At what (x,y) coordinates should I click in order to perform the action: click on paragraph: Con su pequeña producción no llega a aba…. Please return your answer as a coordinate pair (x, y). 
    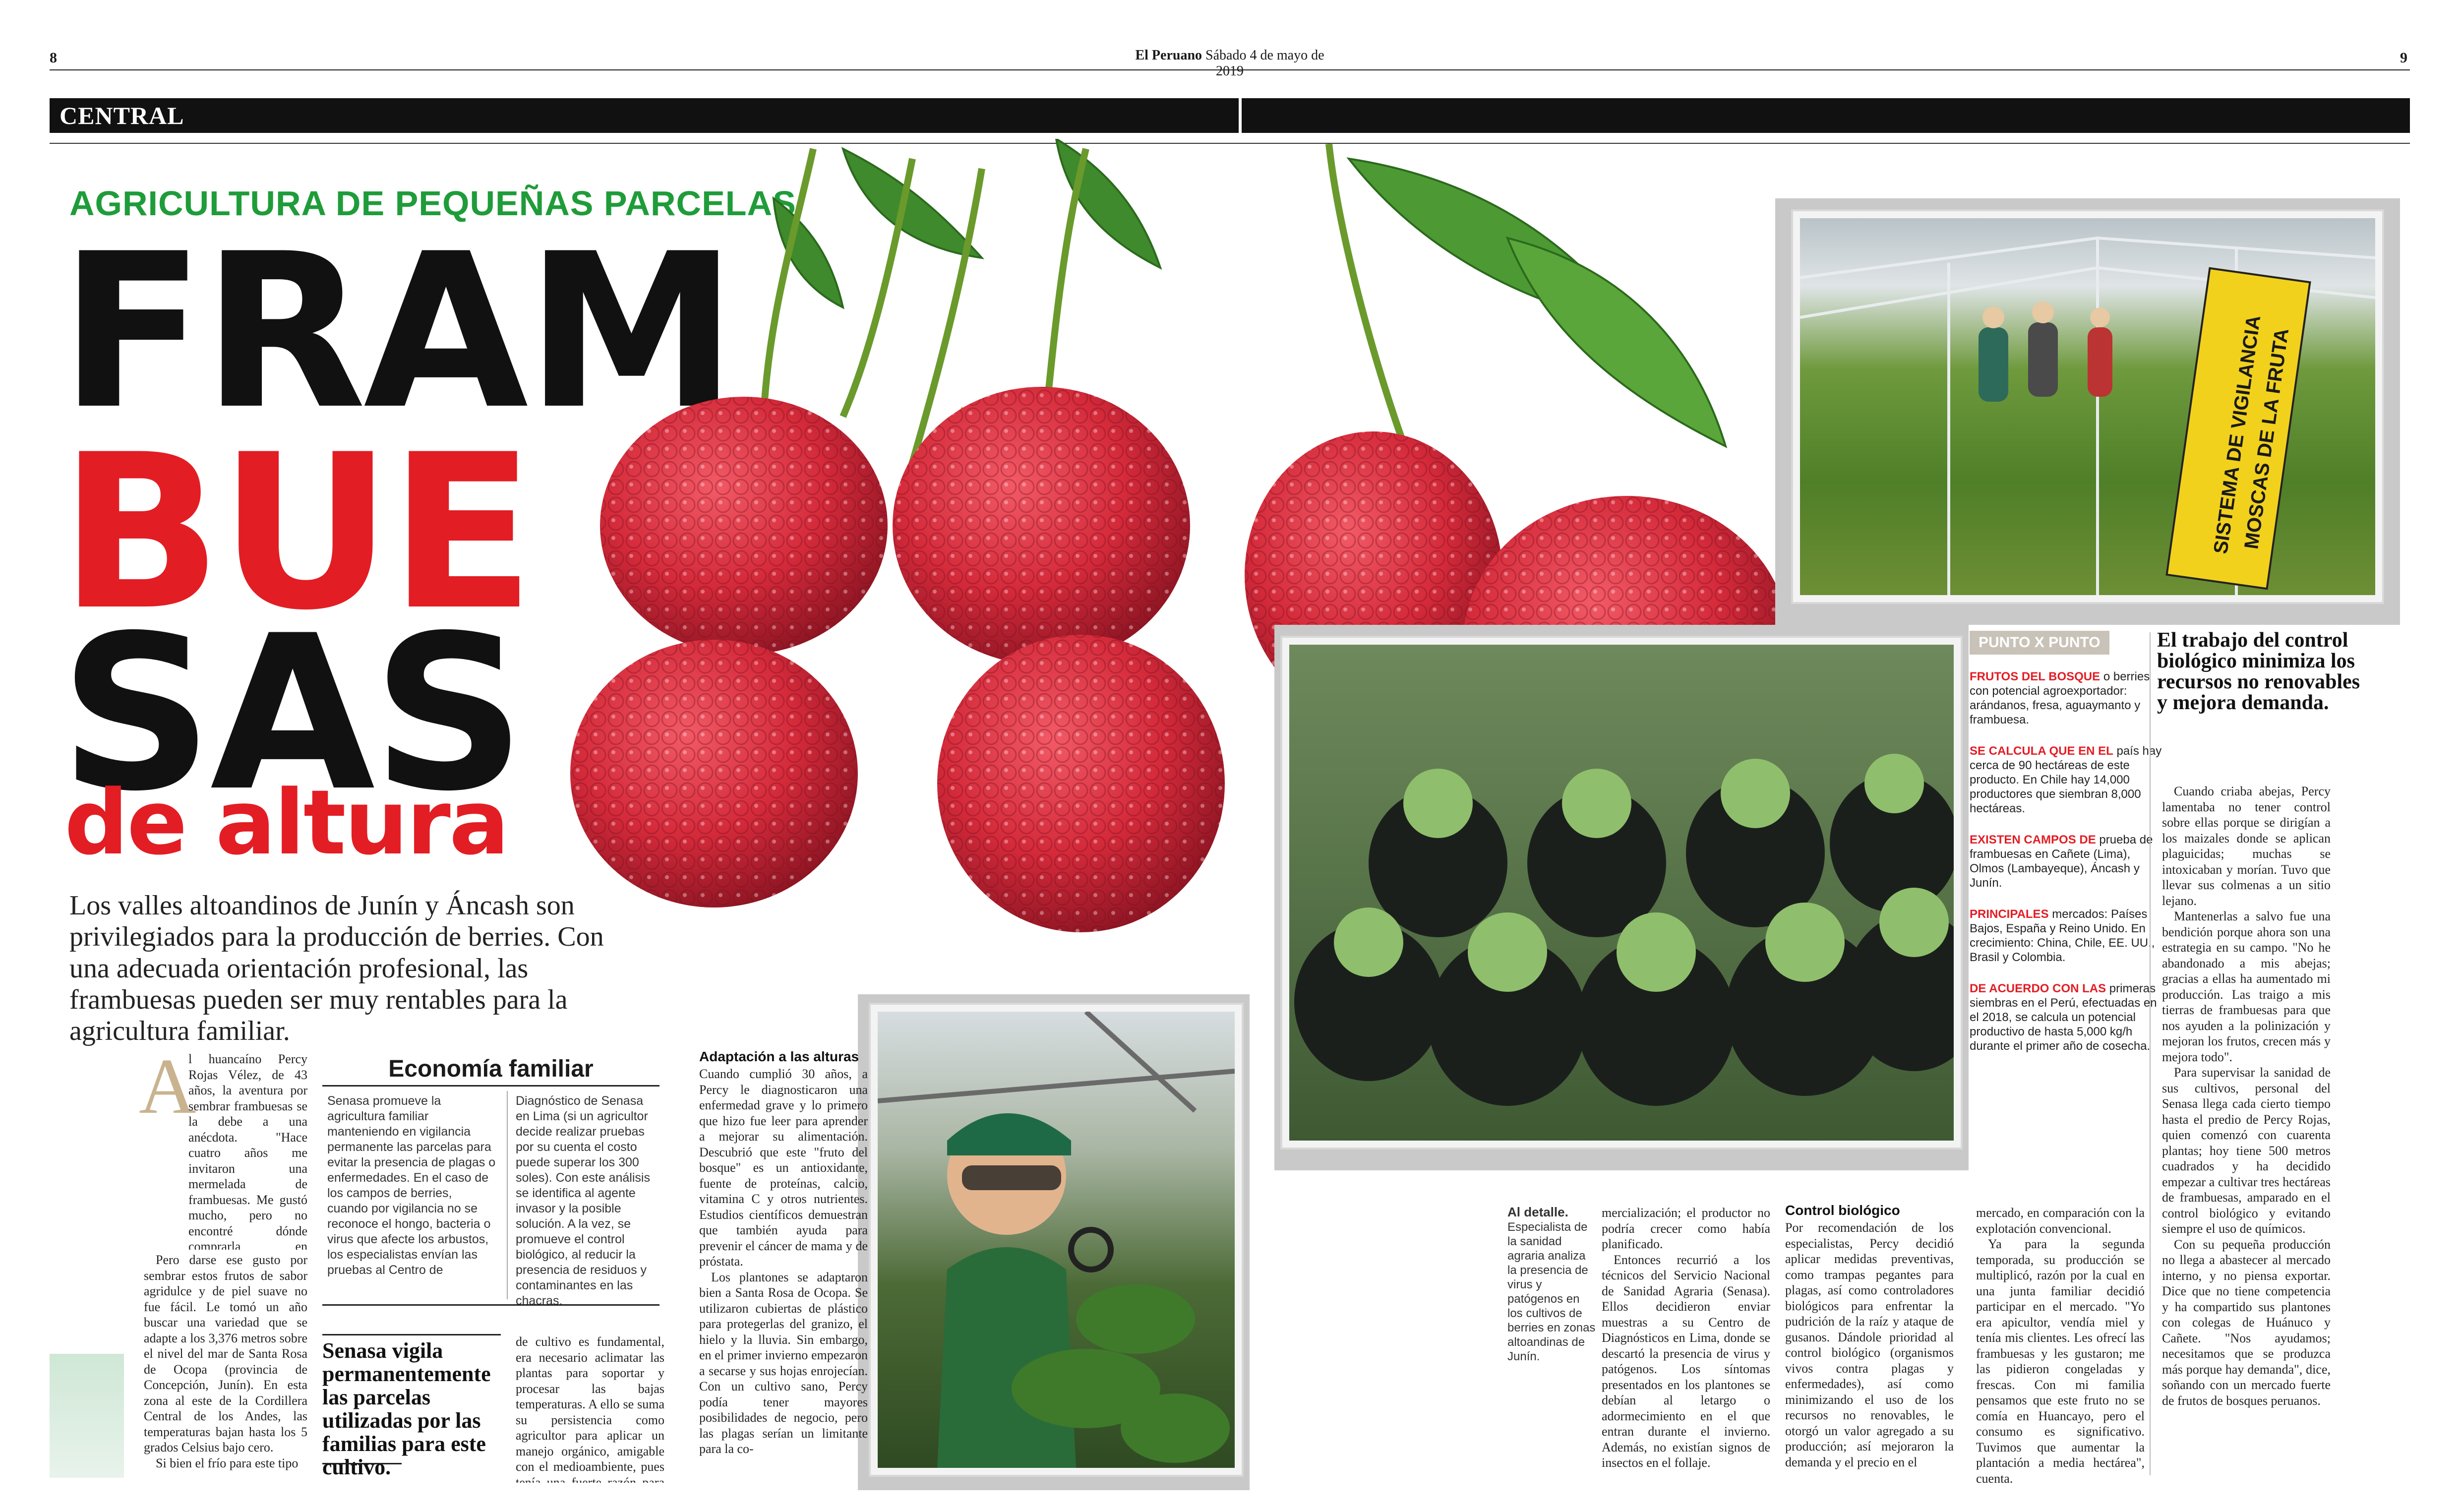
    Looking at the image, I should click on (2246, 1322).